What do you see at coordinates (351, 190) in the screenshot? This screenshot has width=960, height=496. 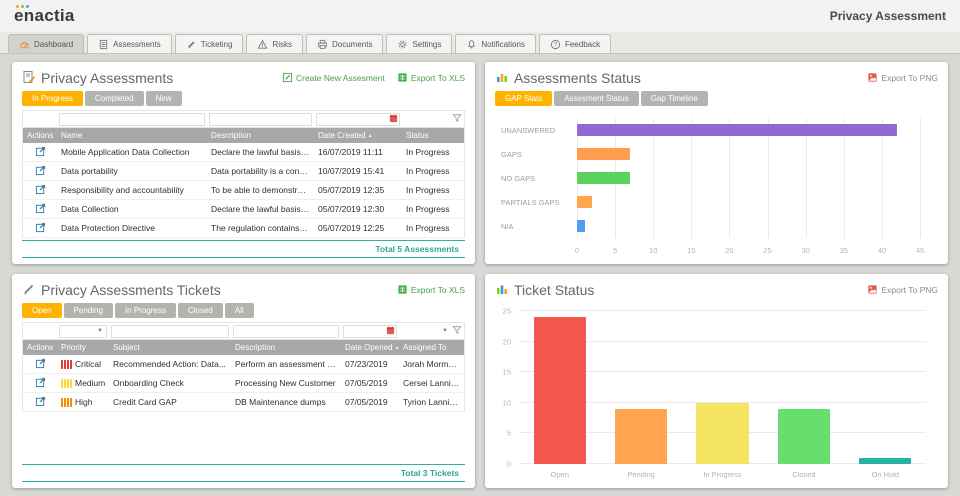 I see `cell-date: 05/07/2019 12:35` at bounding box center [351, 190].